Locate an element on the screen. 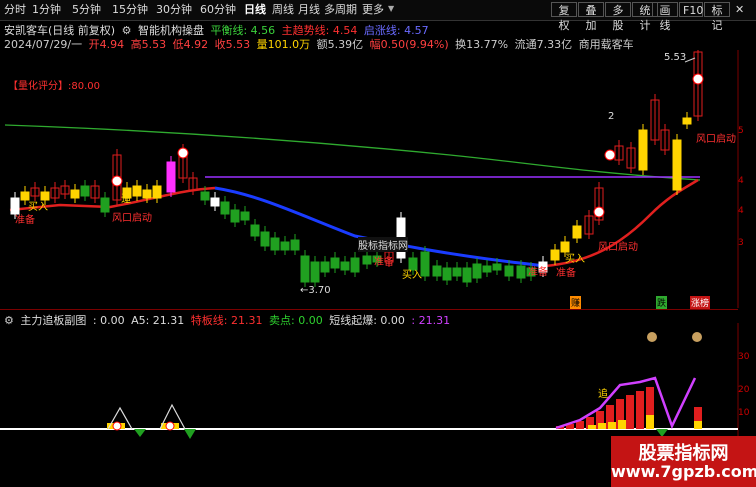 Image resolution: width=756 pixels, height=487 pixels. watermark-url: www.7gpzb.com is located at coordinates (683, 471).